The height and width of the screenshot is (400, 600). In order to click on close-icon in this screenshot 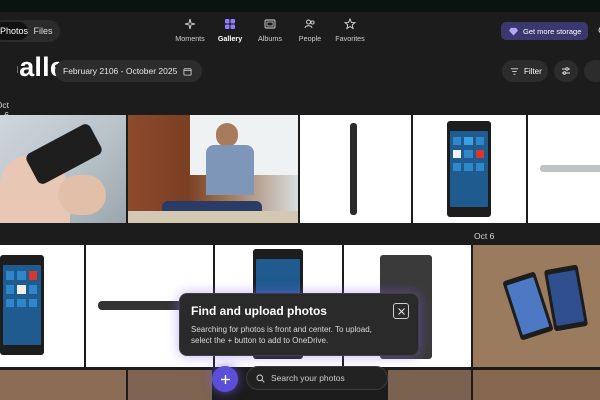, I will do `click(401, 311)`.